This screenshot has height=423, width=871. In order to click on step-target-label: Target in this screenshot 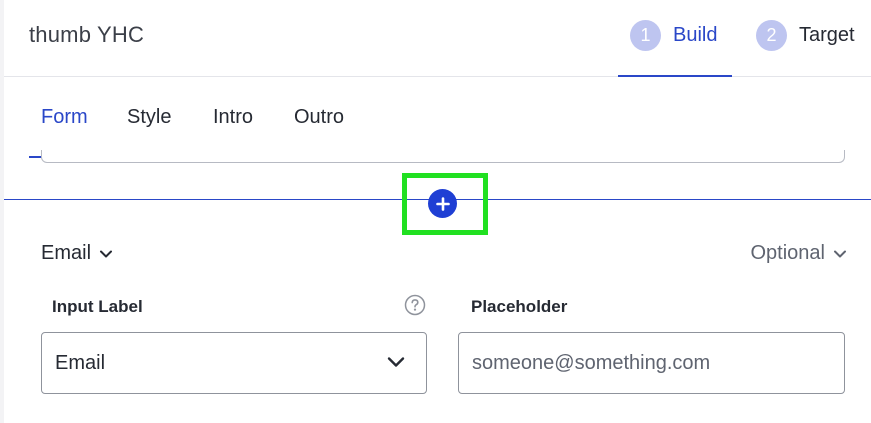, I will do `click(827, 34)`.